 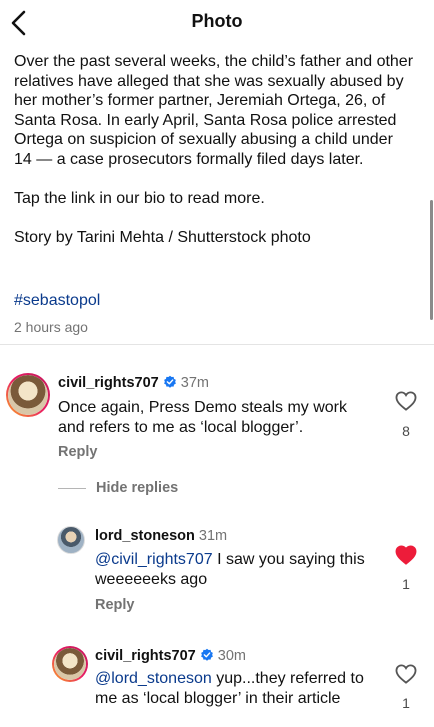 I want to click on caption-paragraph: Tap the link in our bio to read more., so click(x=139, y=199).